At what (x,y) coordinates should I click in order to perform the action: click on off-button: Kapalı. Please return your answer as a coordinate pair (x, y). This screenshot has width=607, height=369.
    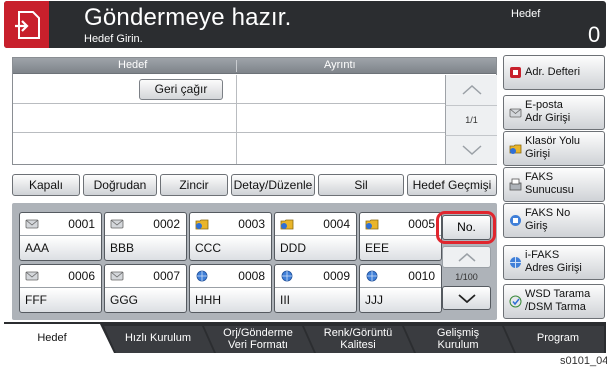
    Looking at the image, I should click on (46, 185).